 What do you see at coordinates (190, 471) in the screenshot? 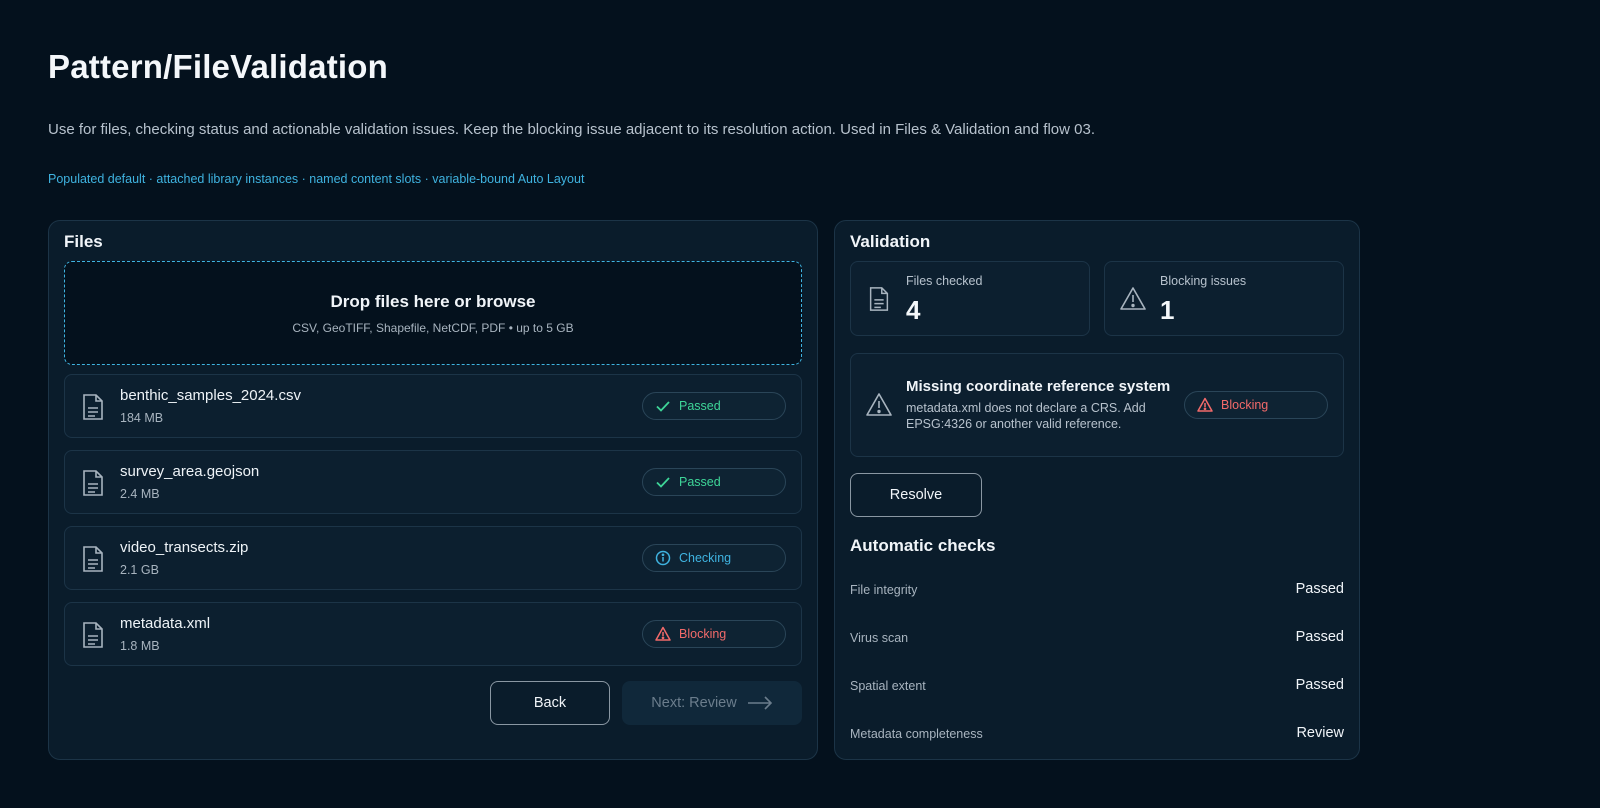
I see `file-name: survey_area.geojson` at bounding box center [190, 471].